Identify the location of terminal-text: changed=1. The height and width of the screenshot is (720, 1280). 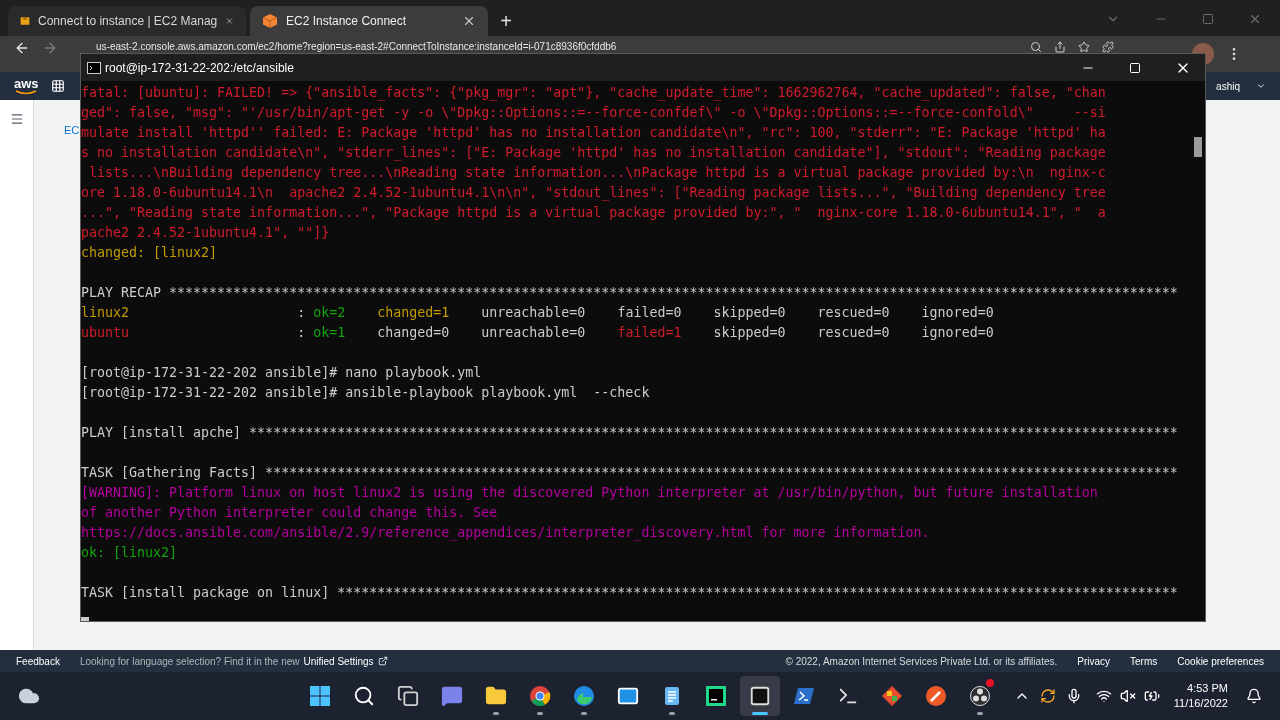
(413, 312).